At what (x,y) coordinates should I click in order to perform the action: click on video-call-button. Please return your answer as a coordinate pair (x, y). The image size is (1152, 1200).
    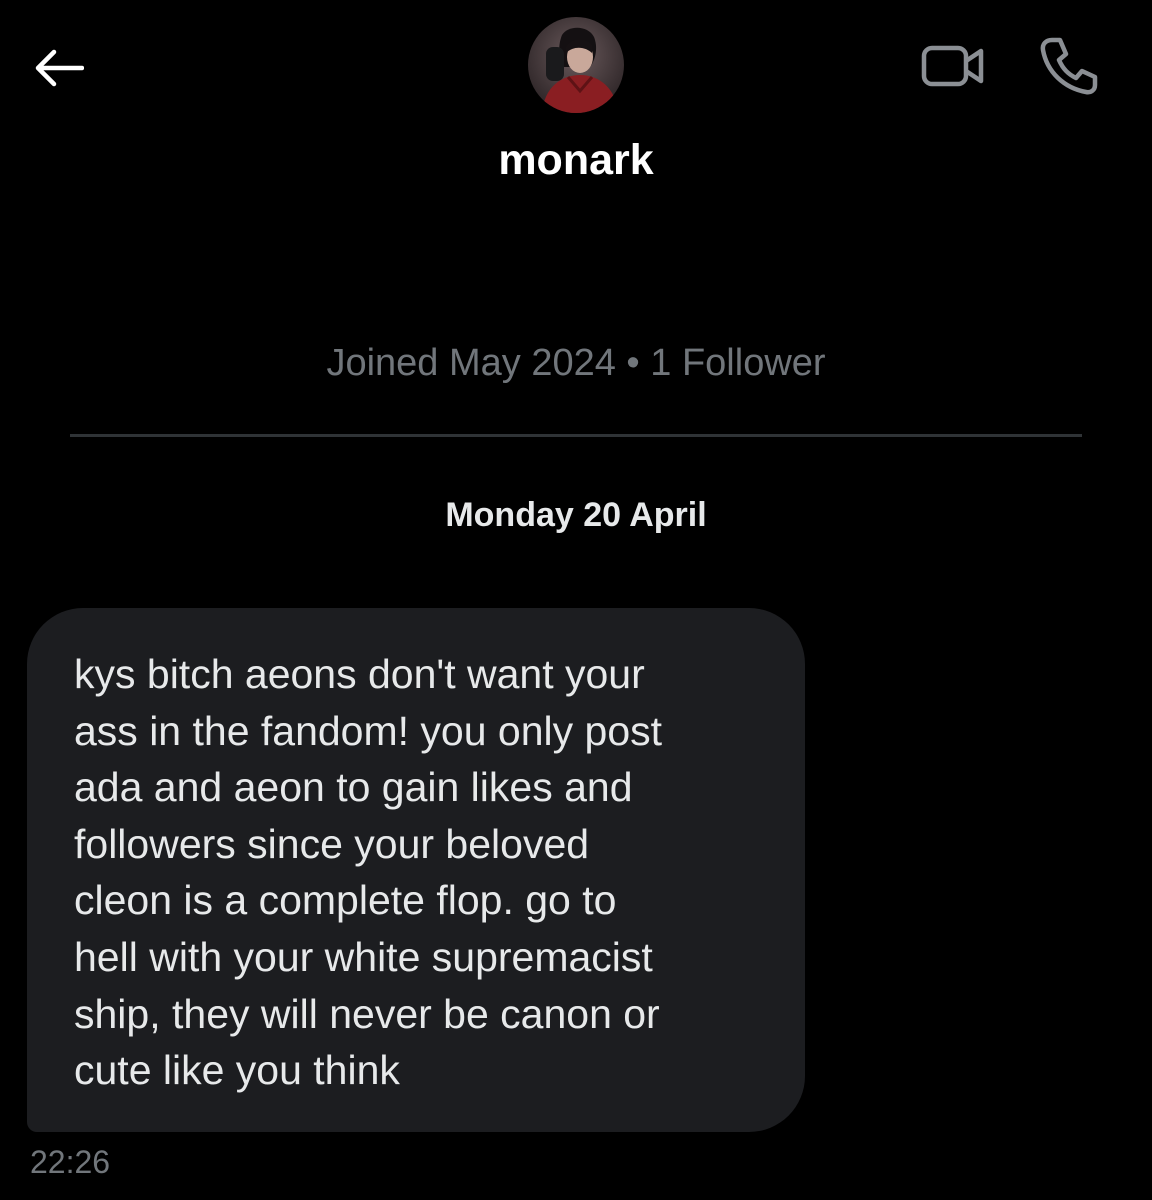
    Looking at the image, I should click on (953, 66).